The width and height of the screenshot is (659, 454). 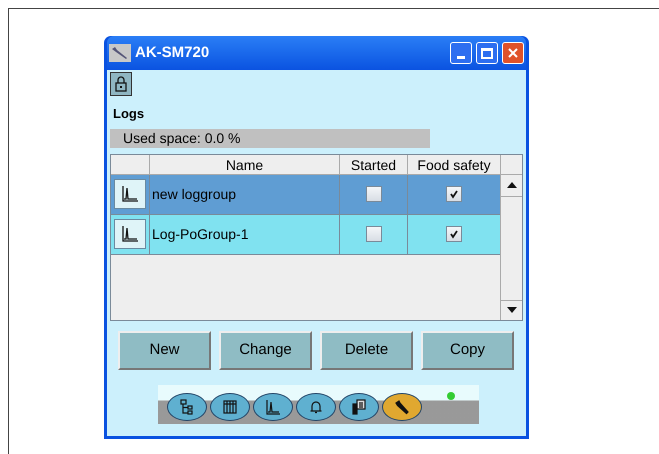 I want to click on column-header: Started, so click(x=374, y=164).